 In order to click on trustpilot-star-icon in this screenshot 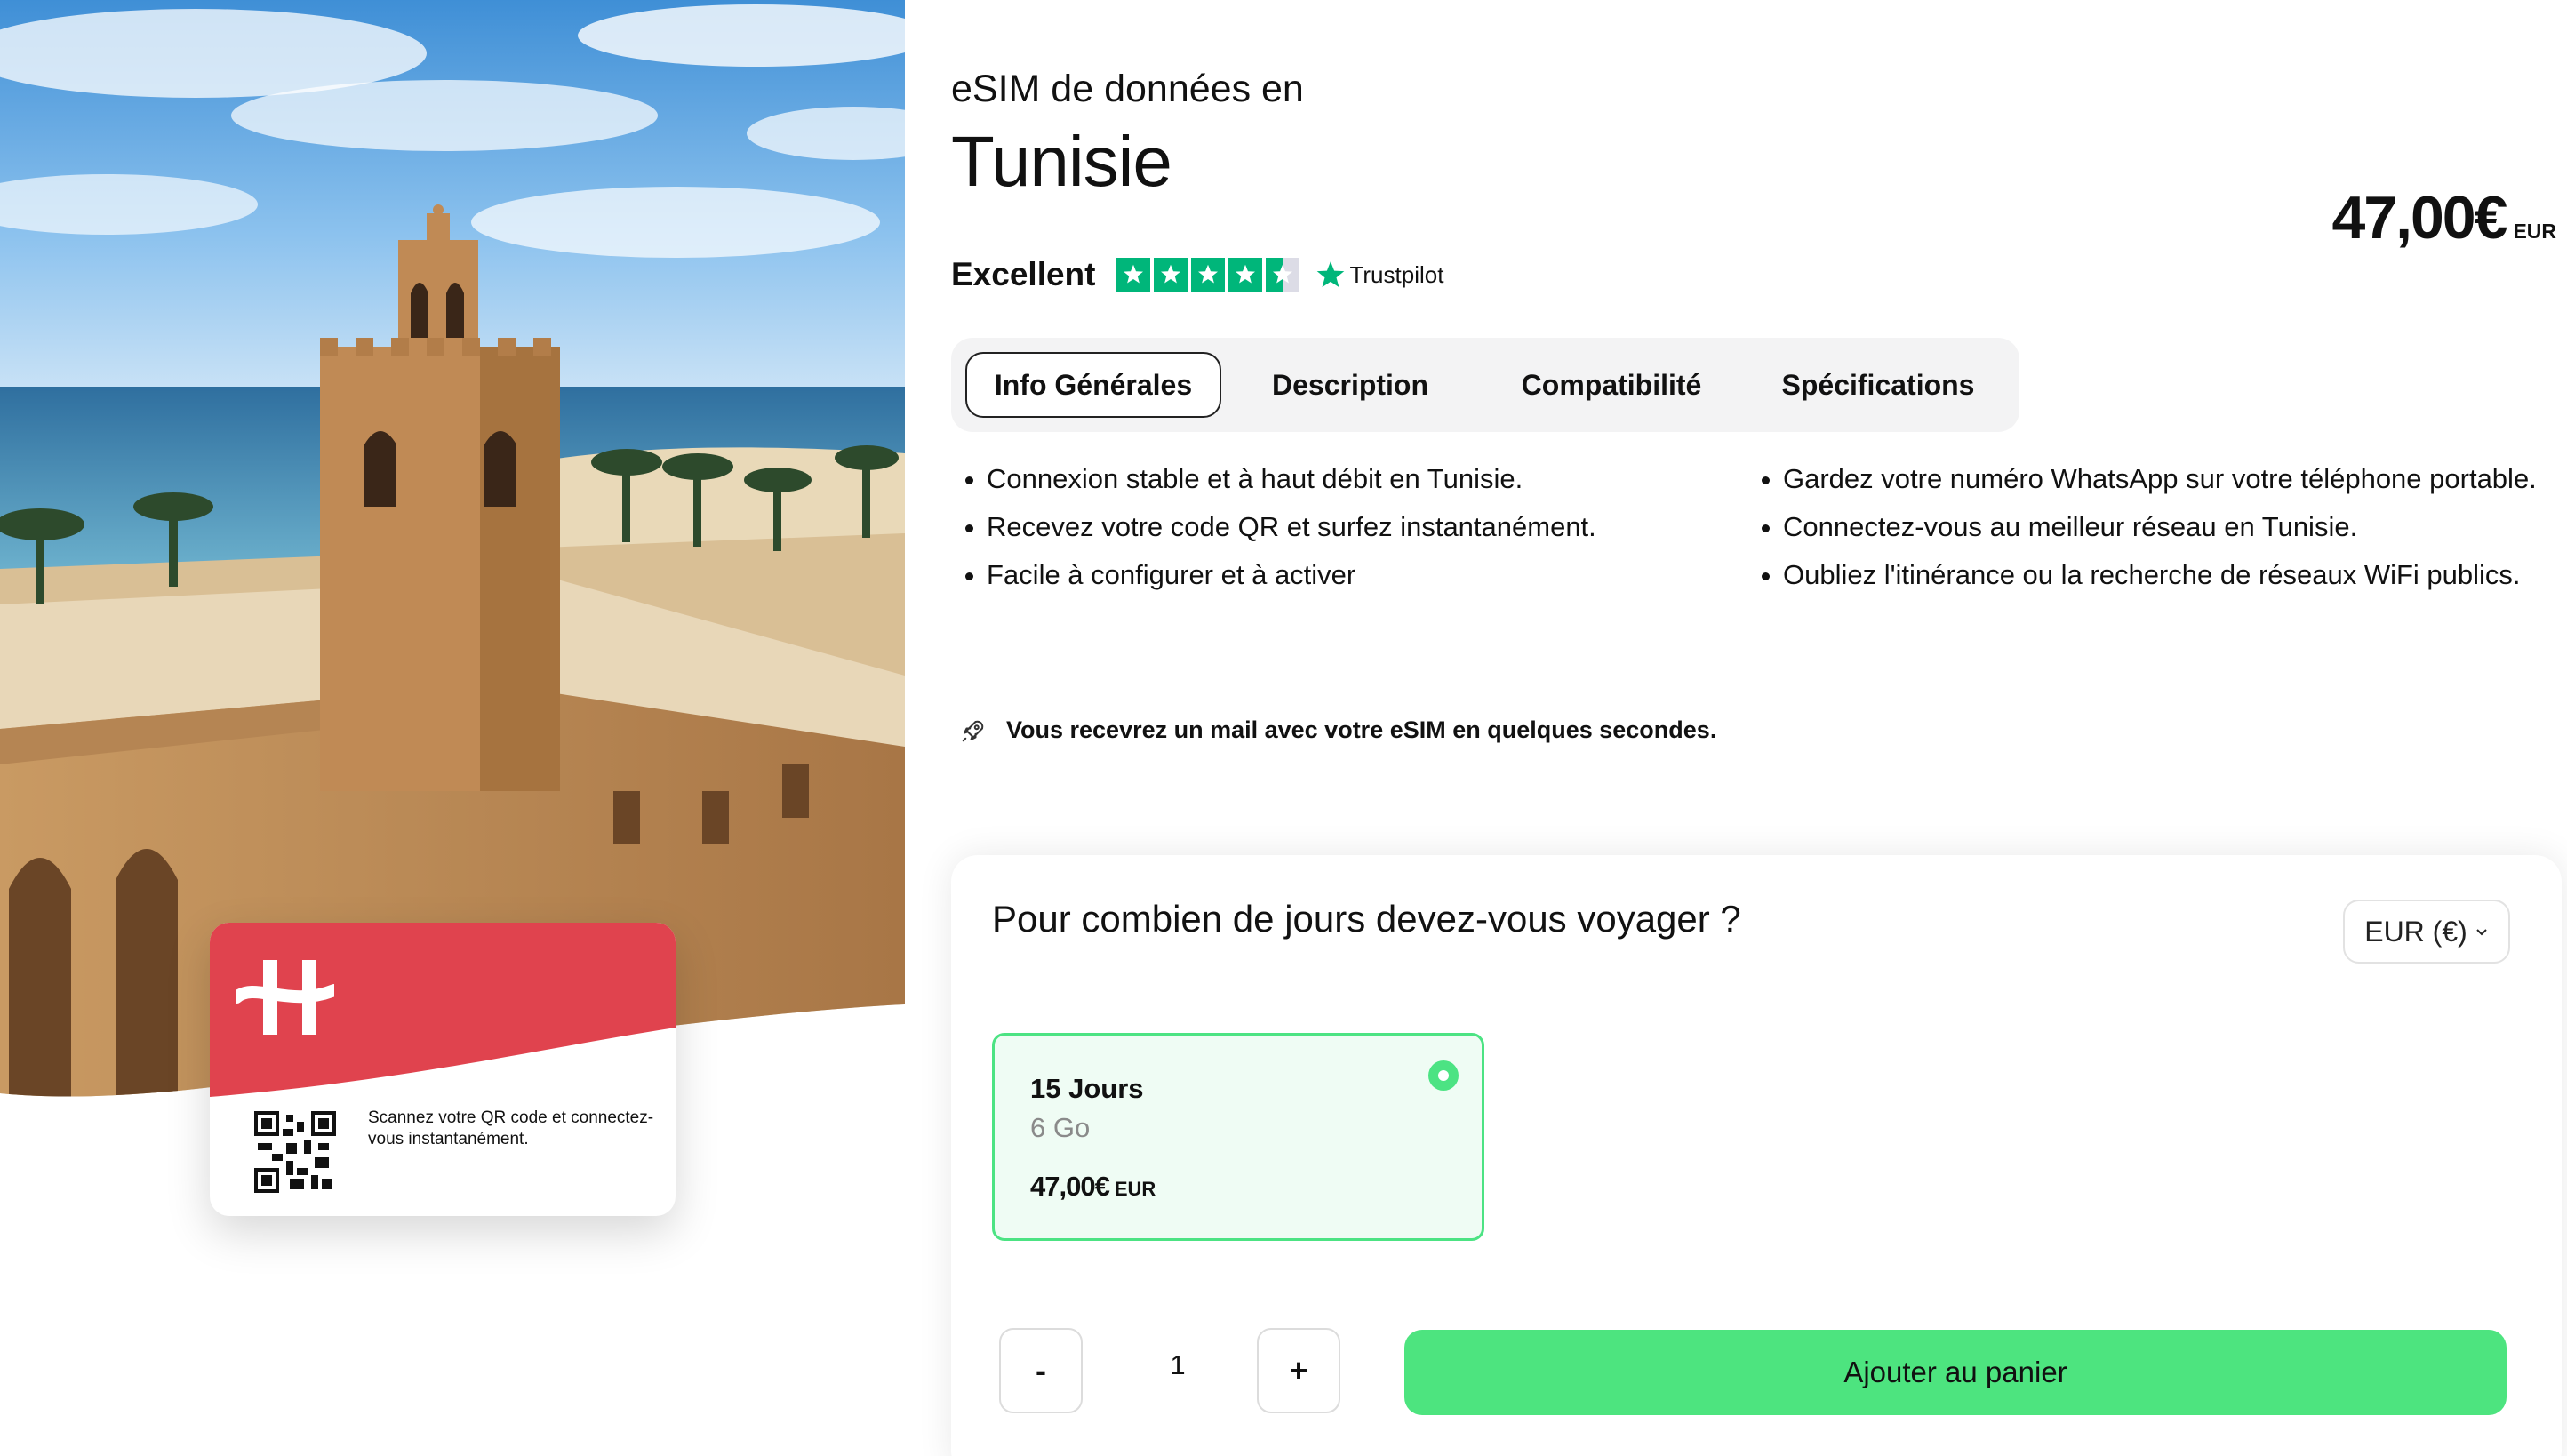, I will do `click(1331, 274)`.